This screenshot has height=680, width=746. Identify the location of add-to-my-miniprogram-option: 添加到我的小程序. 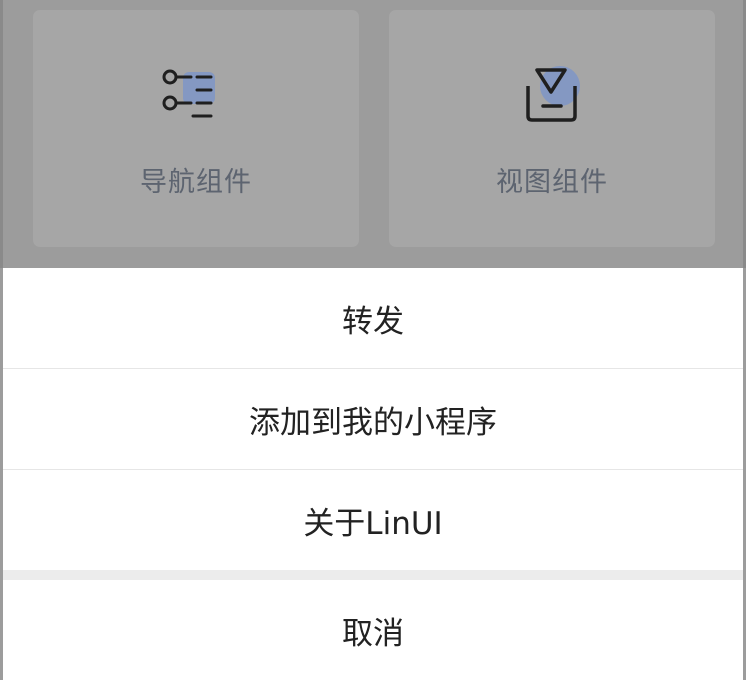
(373, 419).